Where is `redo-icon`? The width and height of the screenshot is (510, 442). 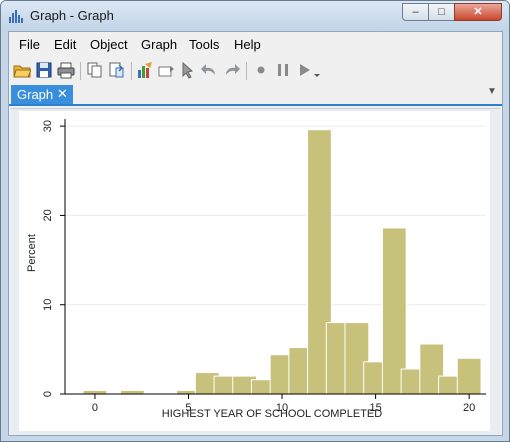 redo-icon is located at coordinates (232, 70).